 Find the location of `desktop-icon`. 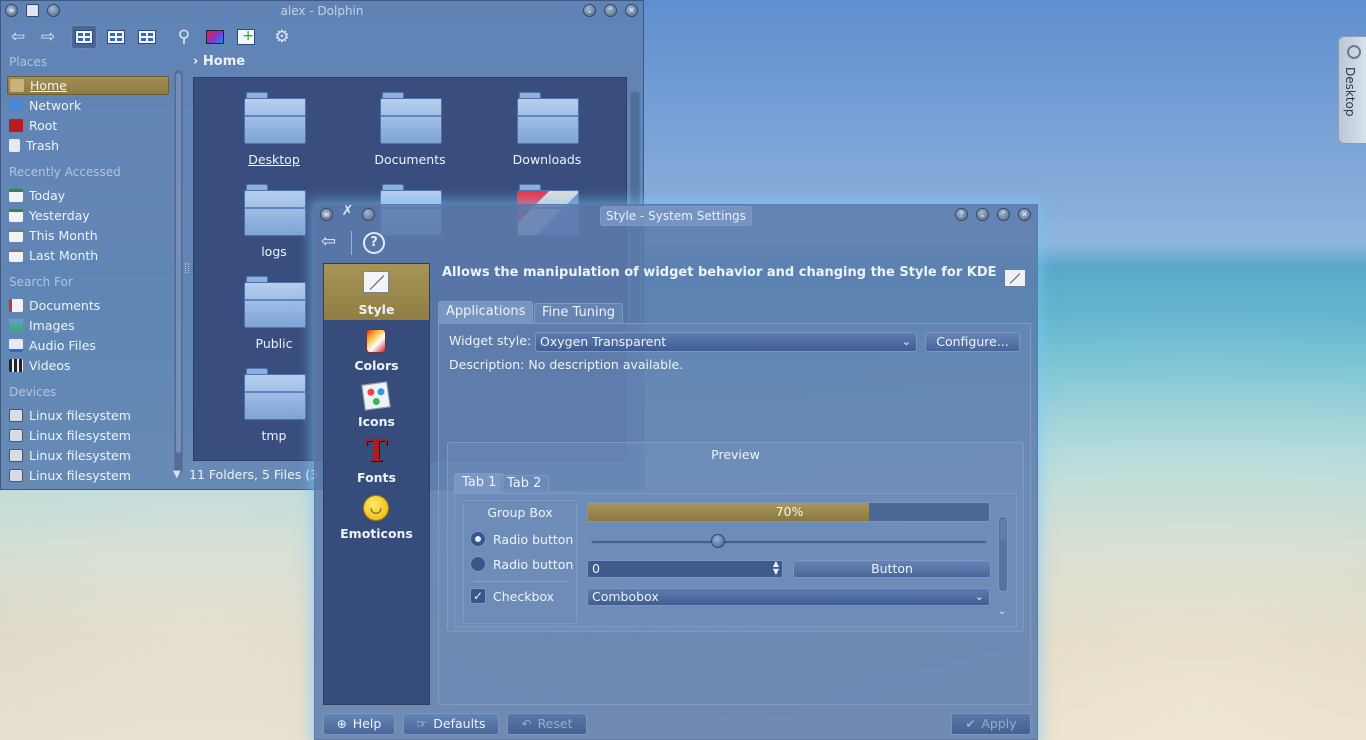

desktop-icon is located at coordinates (1354, 52).